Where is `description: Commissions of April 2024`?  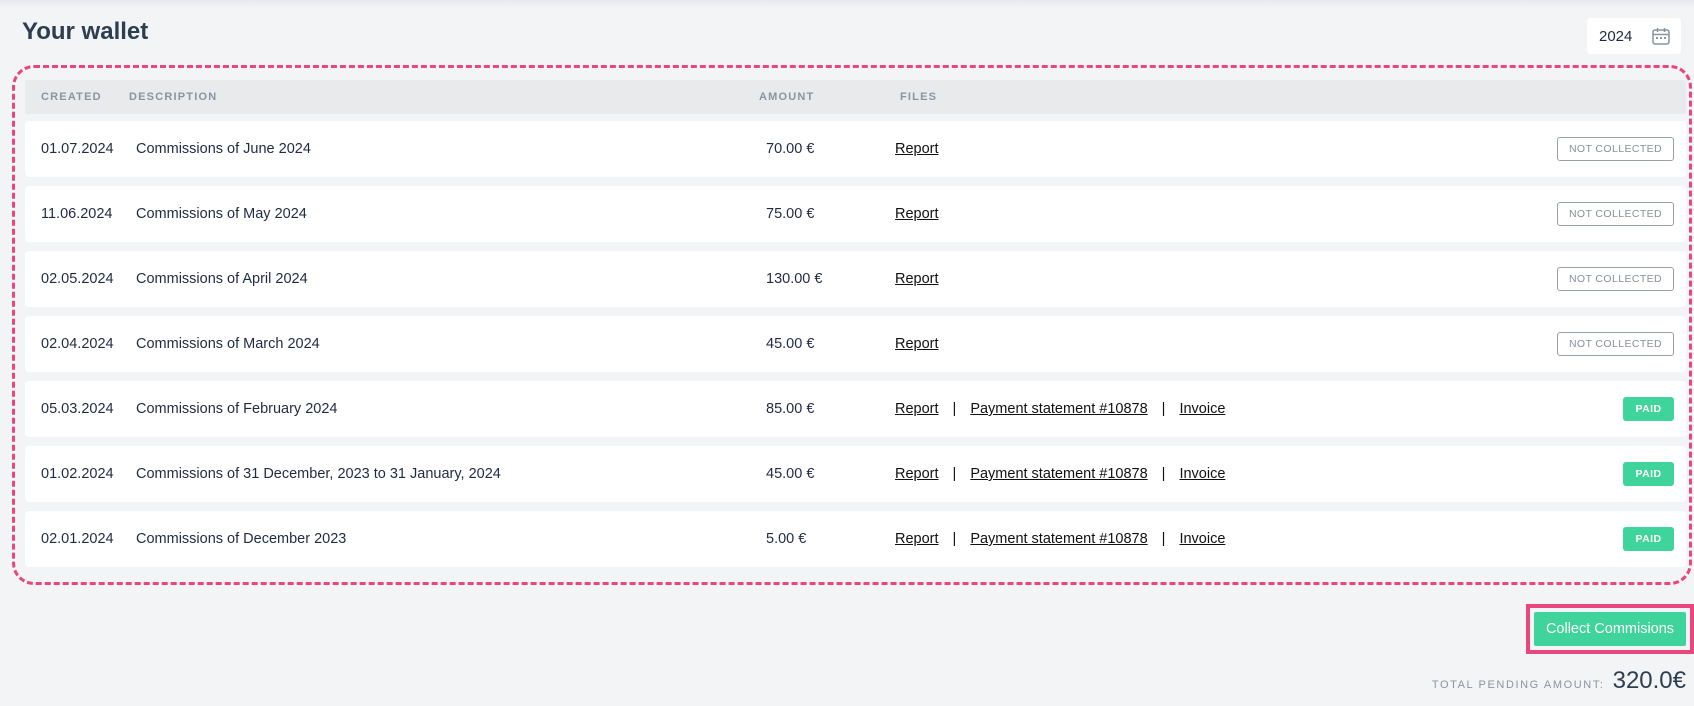
description: Commissions of April 2024 is located at coordinates (222, 279).